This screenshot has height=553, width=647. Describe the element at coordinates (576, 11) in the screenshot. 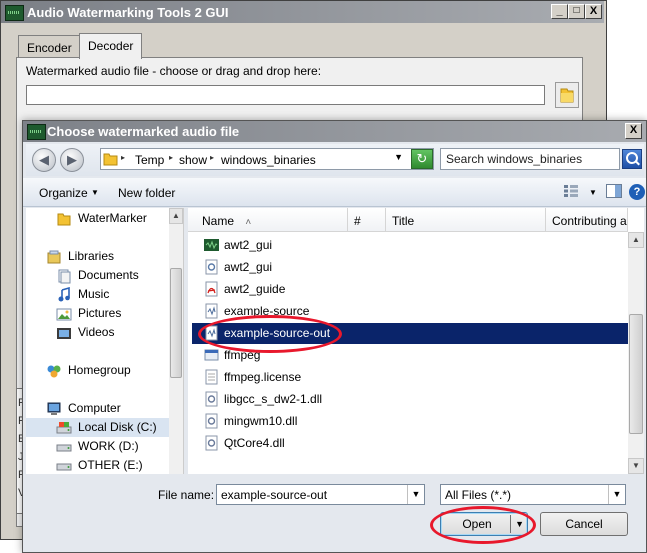

I see `maximize-button: □` at that location.